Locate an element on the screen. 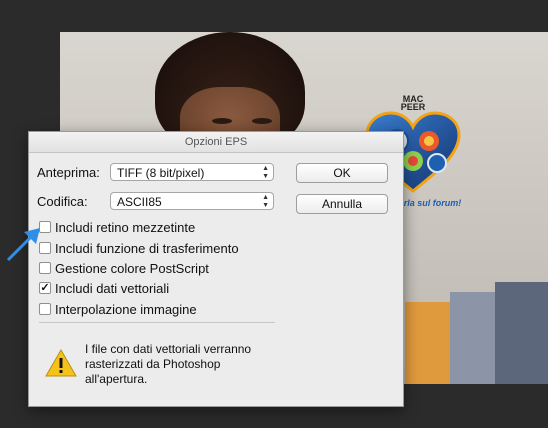  photo-eye-left is located at coordinates (222, 121).